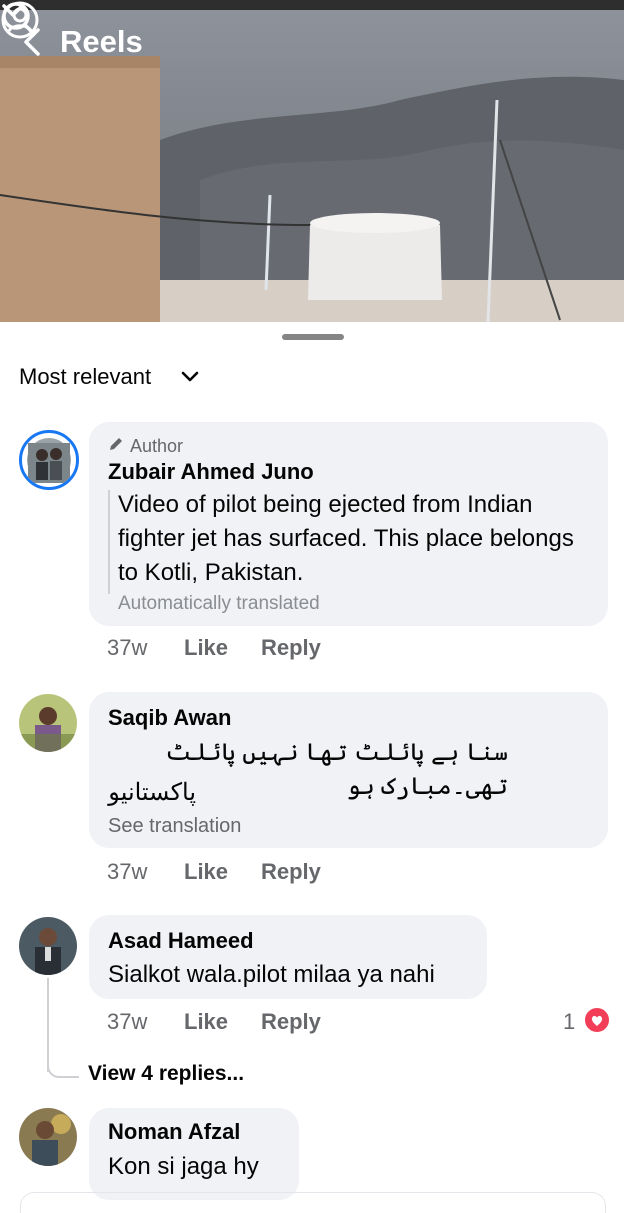 The width and height of the screenshot is (624, 1213). What do you see at coordinates (116, 444) in the screenshot?
I see `pencil-icon` at bounding box center [116, 444].